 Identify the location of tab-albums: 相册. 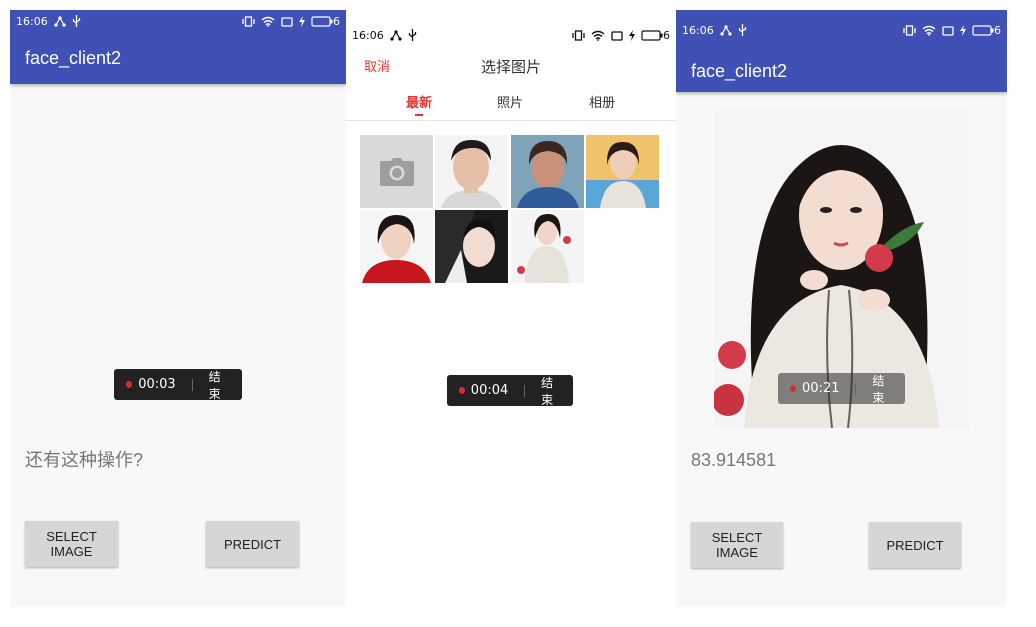
(602, 101).